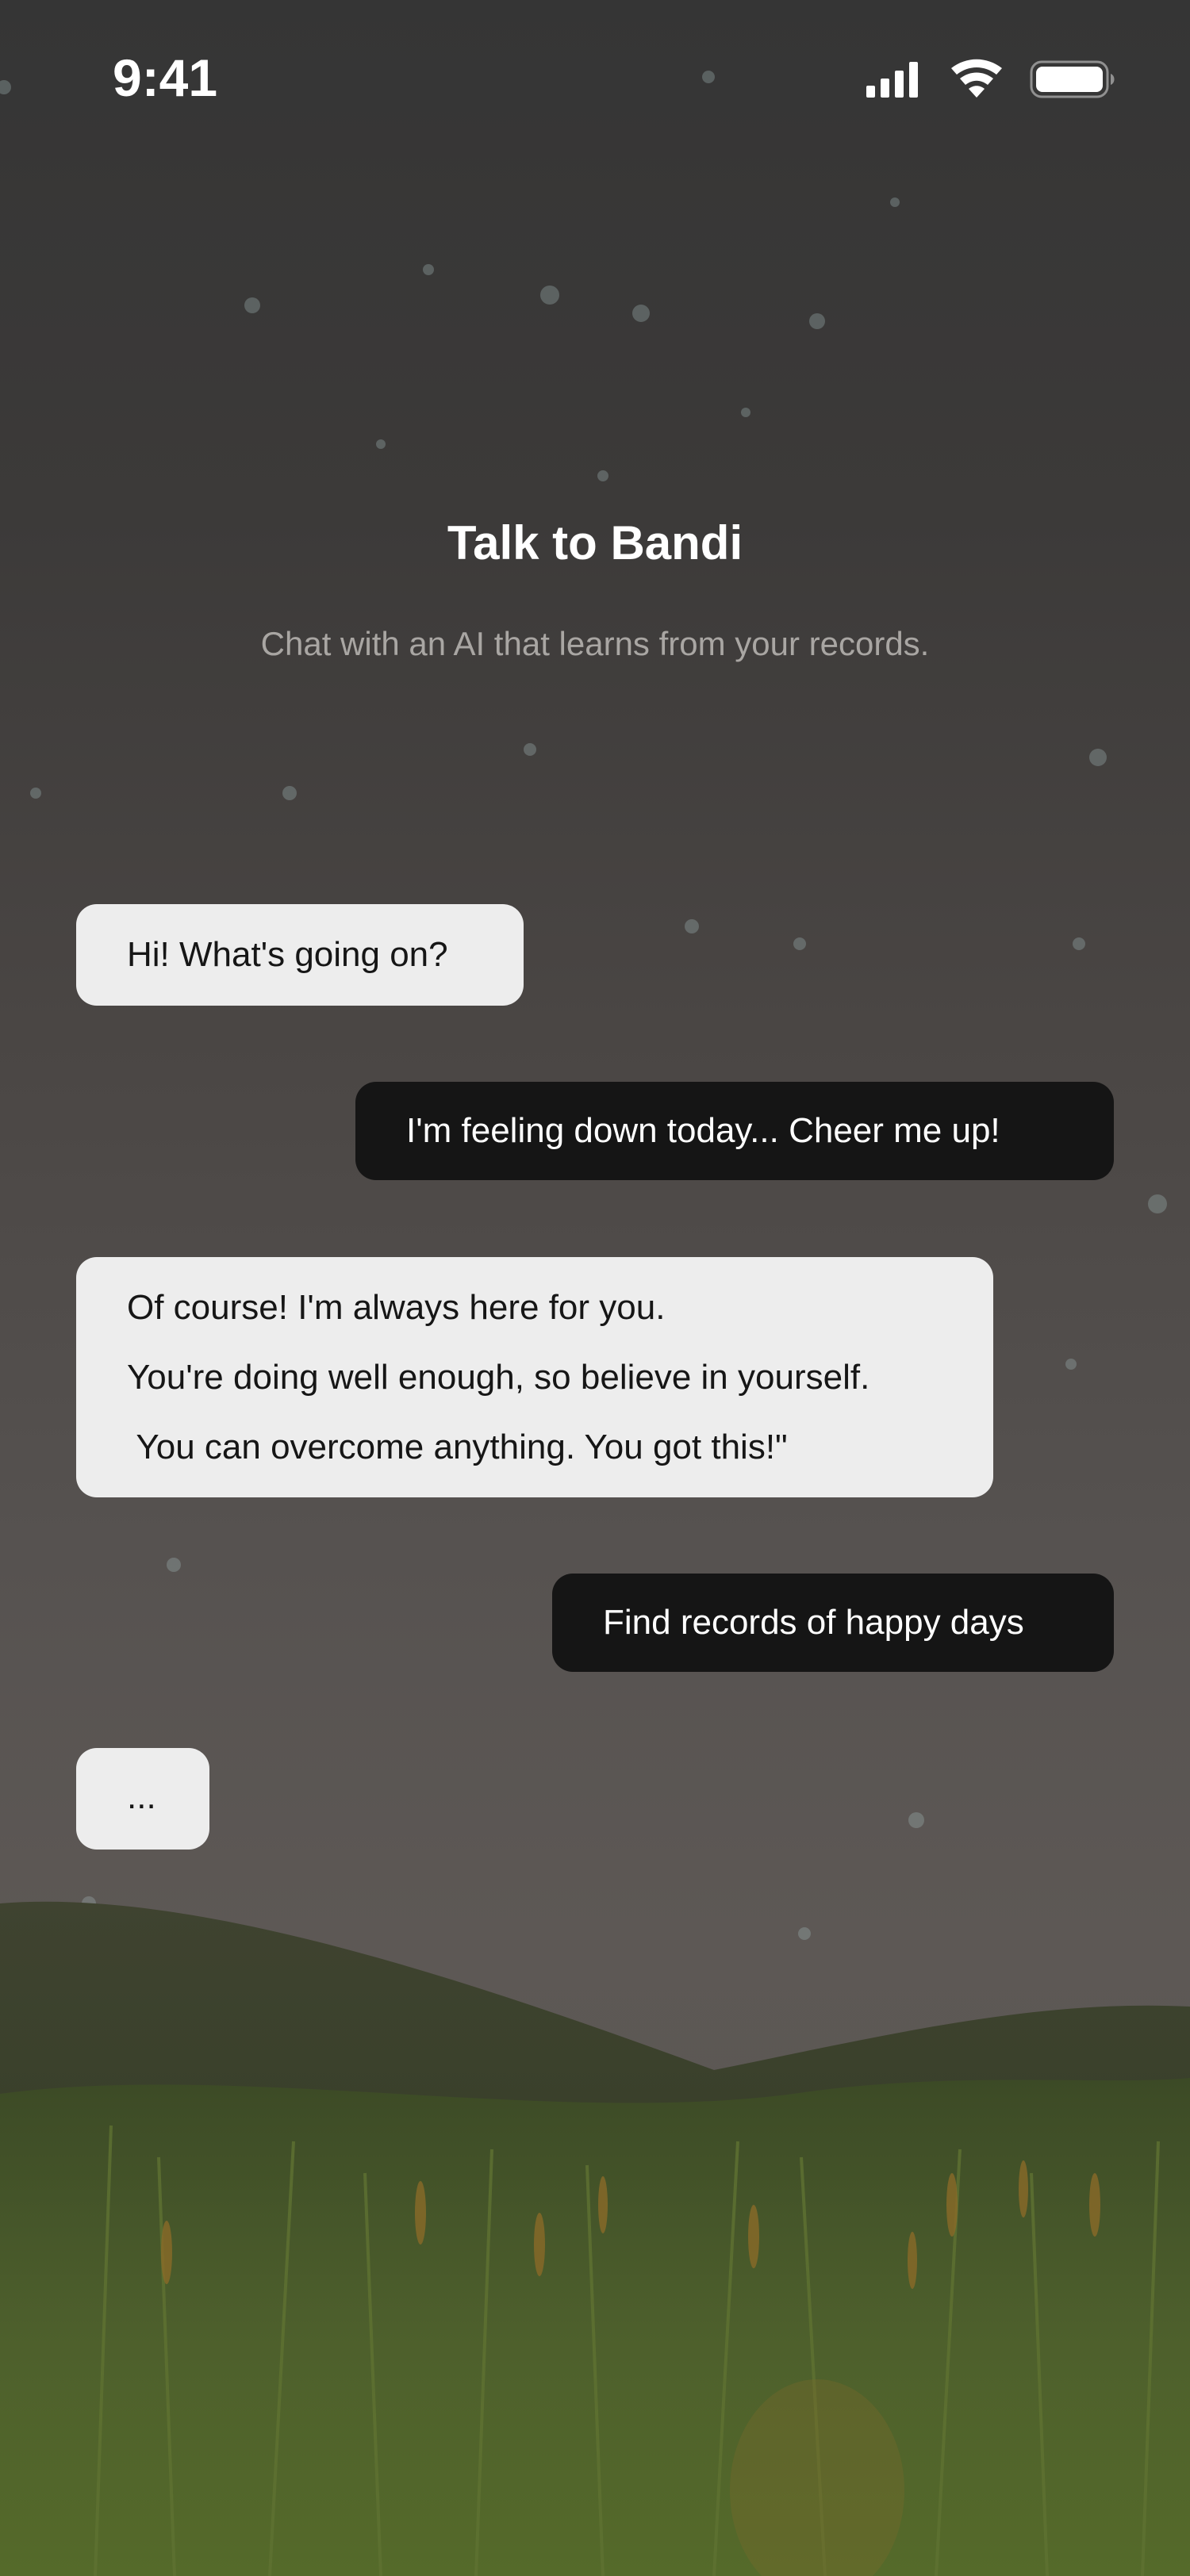 The width and height of the screenshot is (1190, 2576). Describe the element at coordinates (703, 1131) in the screenshot. I see `message-text: I'm feeling down today... Cheer me up!` at that location.